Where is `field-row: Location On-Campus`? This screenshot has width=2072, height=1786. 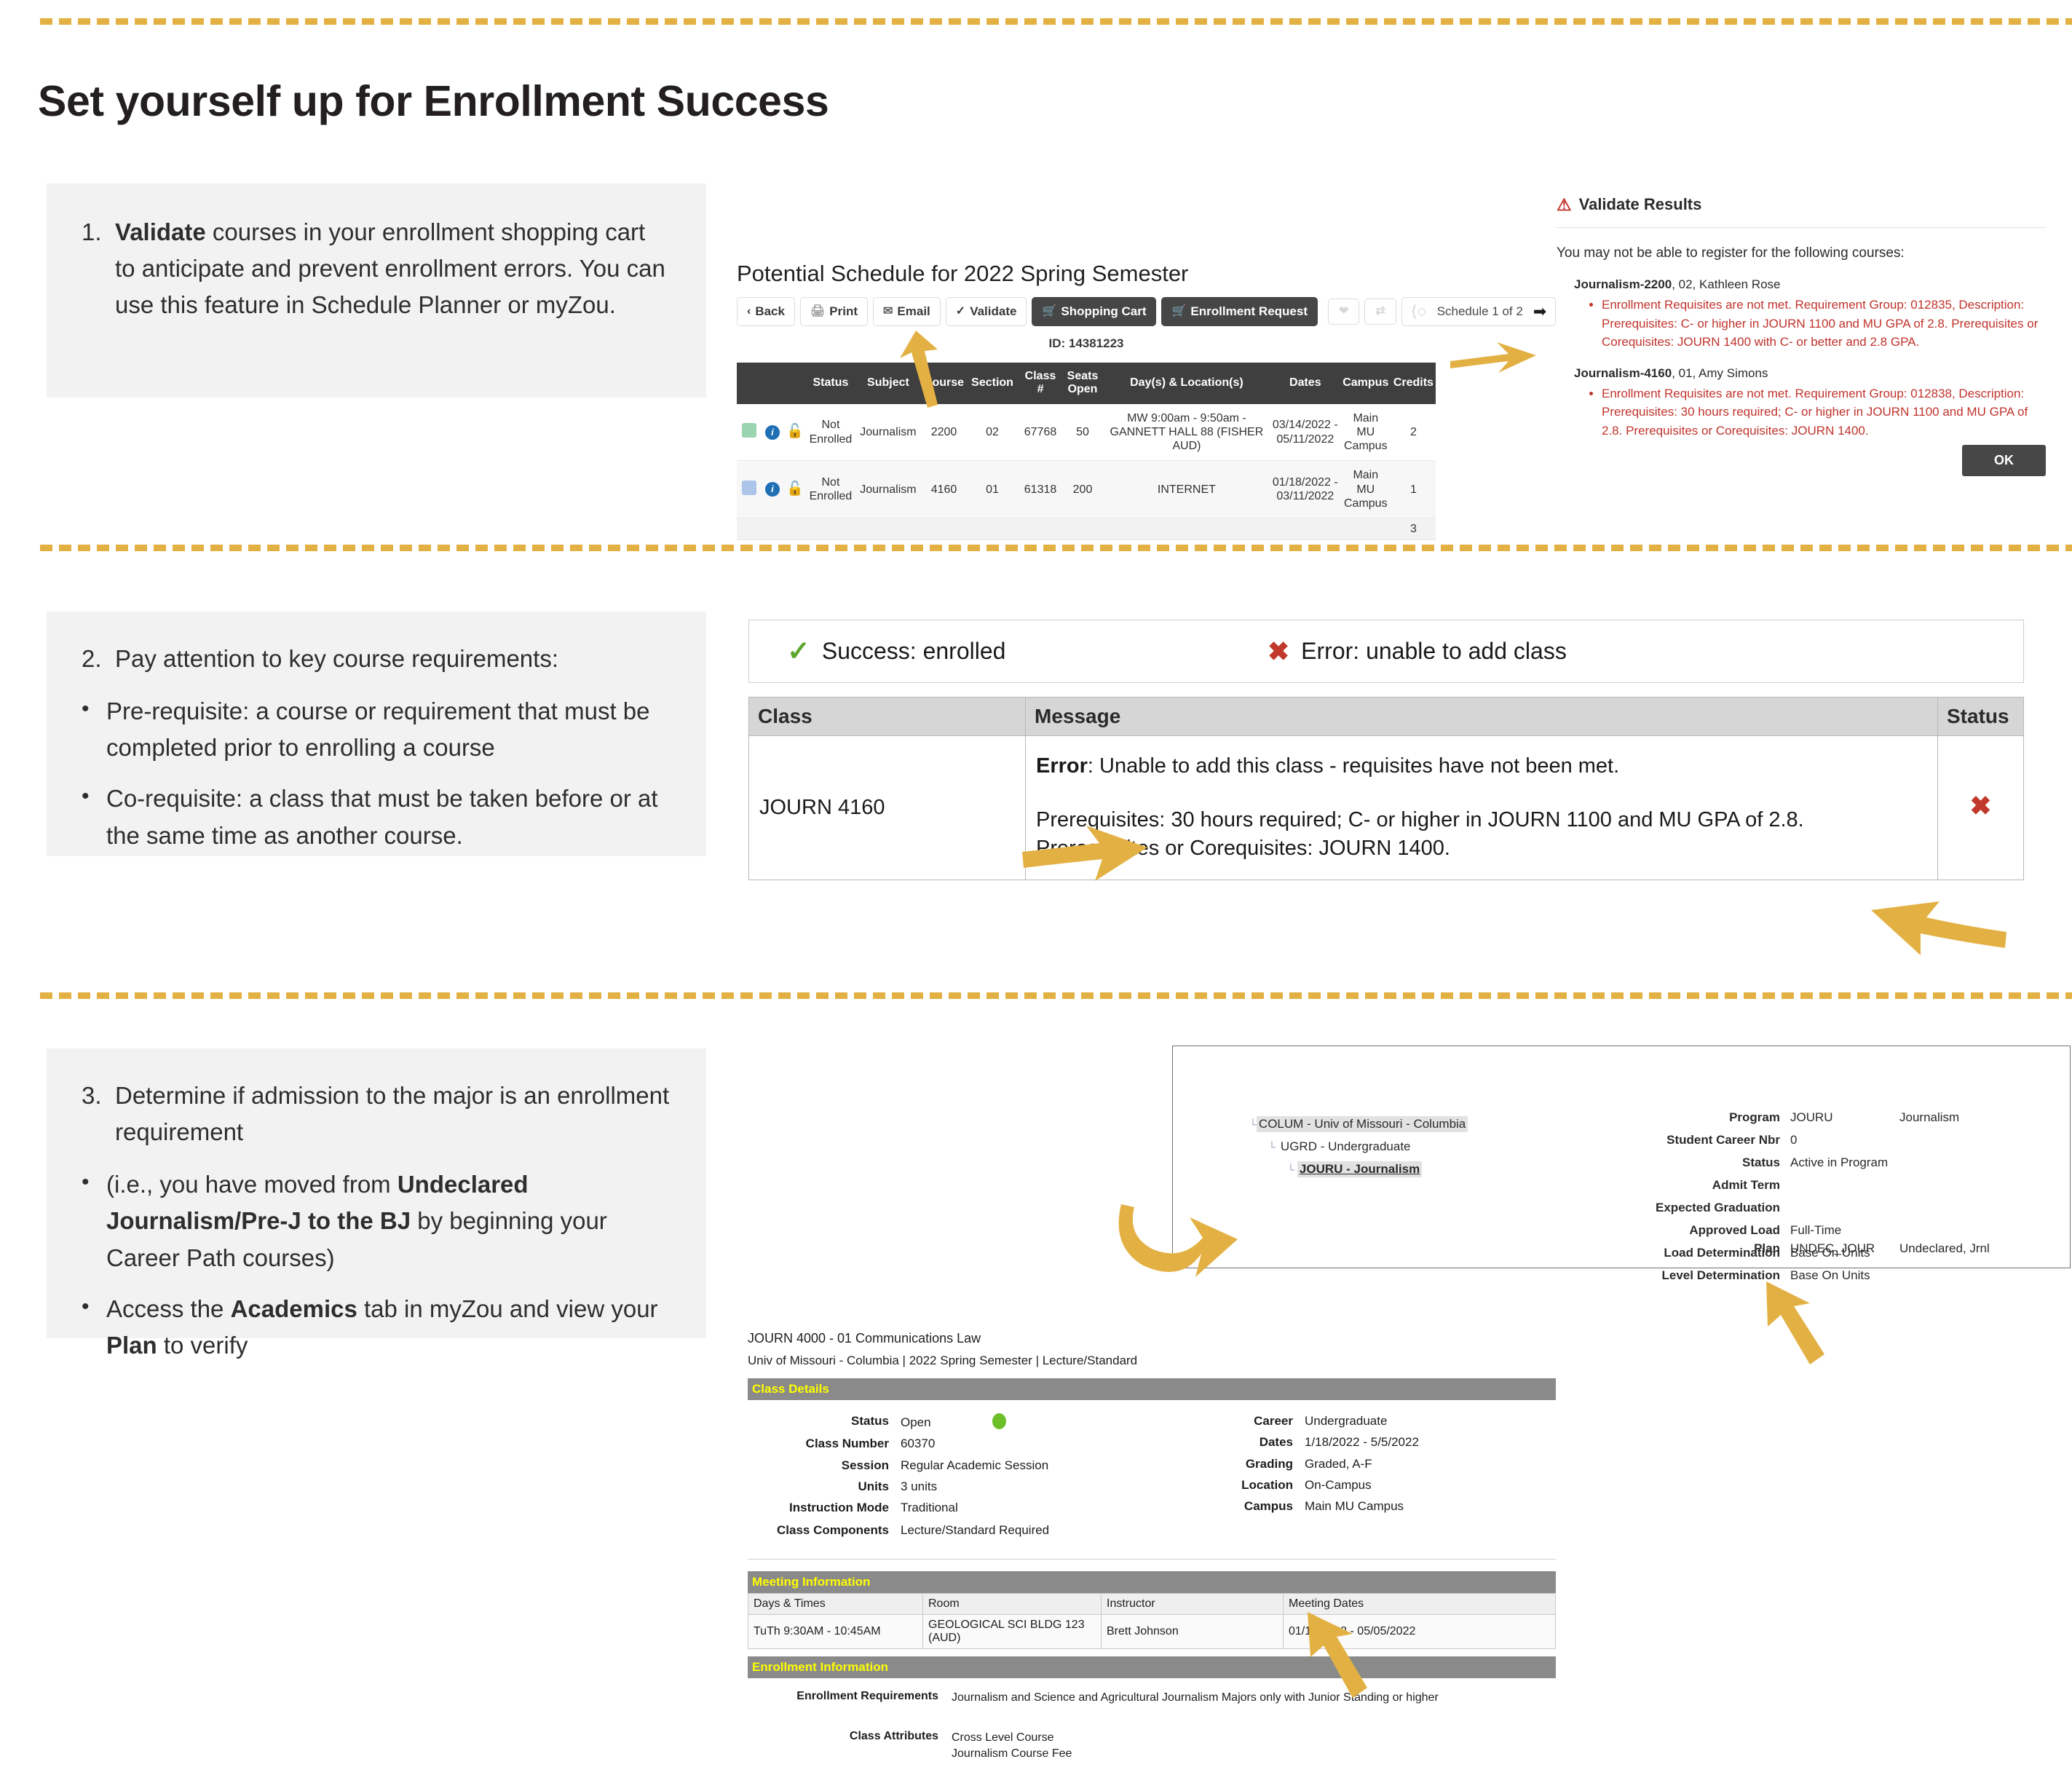 field-row: Location On-Campus is located at coordinates (1354, 1485).